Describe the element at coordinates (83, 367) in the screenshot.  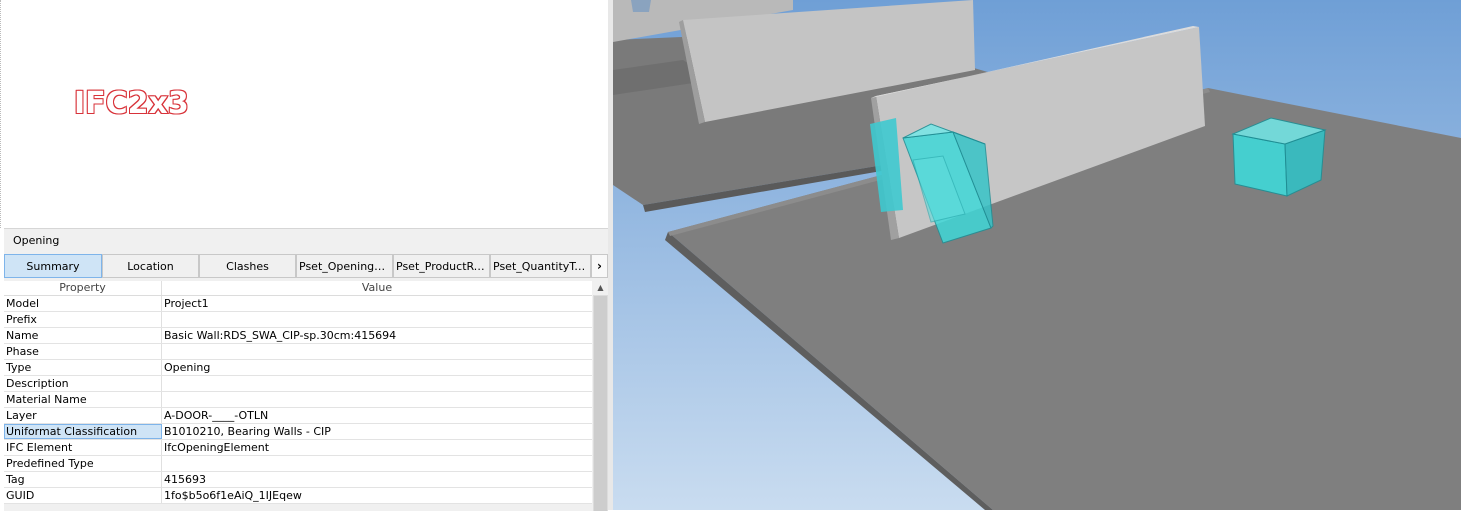
I see `property-name: Type` at that location.